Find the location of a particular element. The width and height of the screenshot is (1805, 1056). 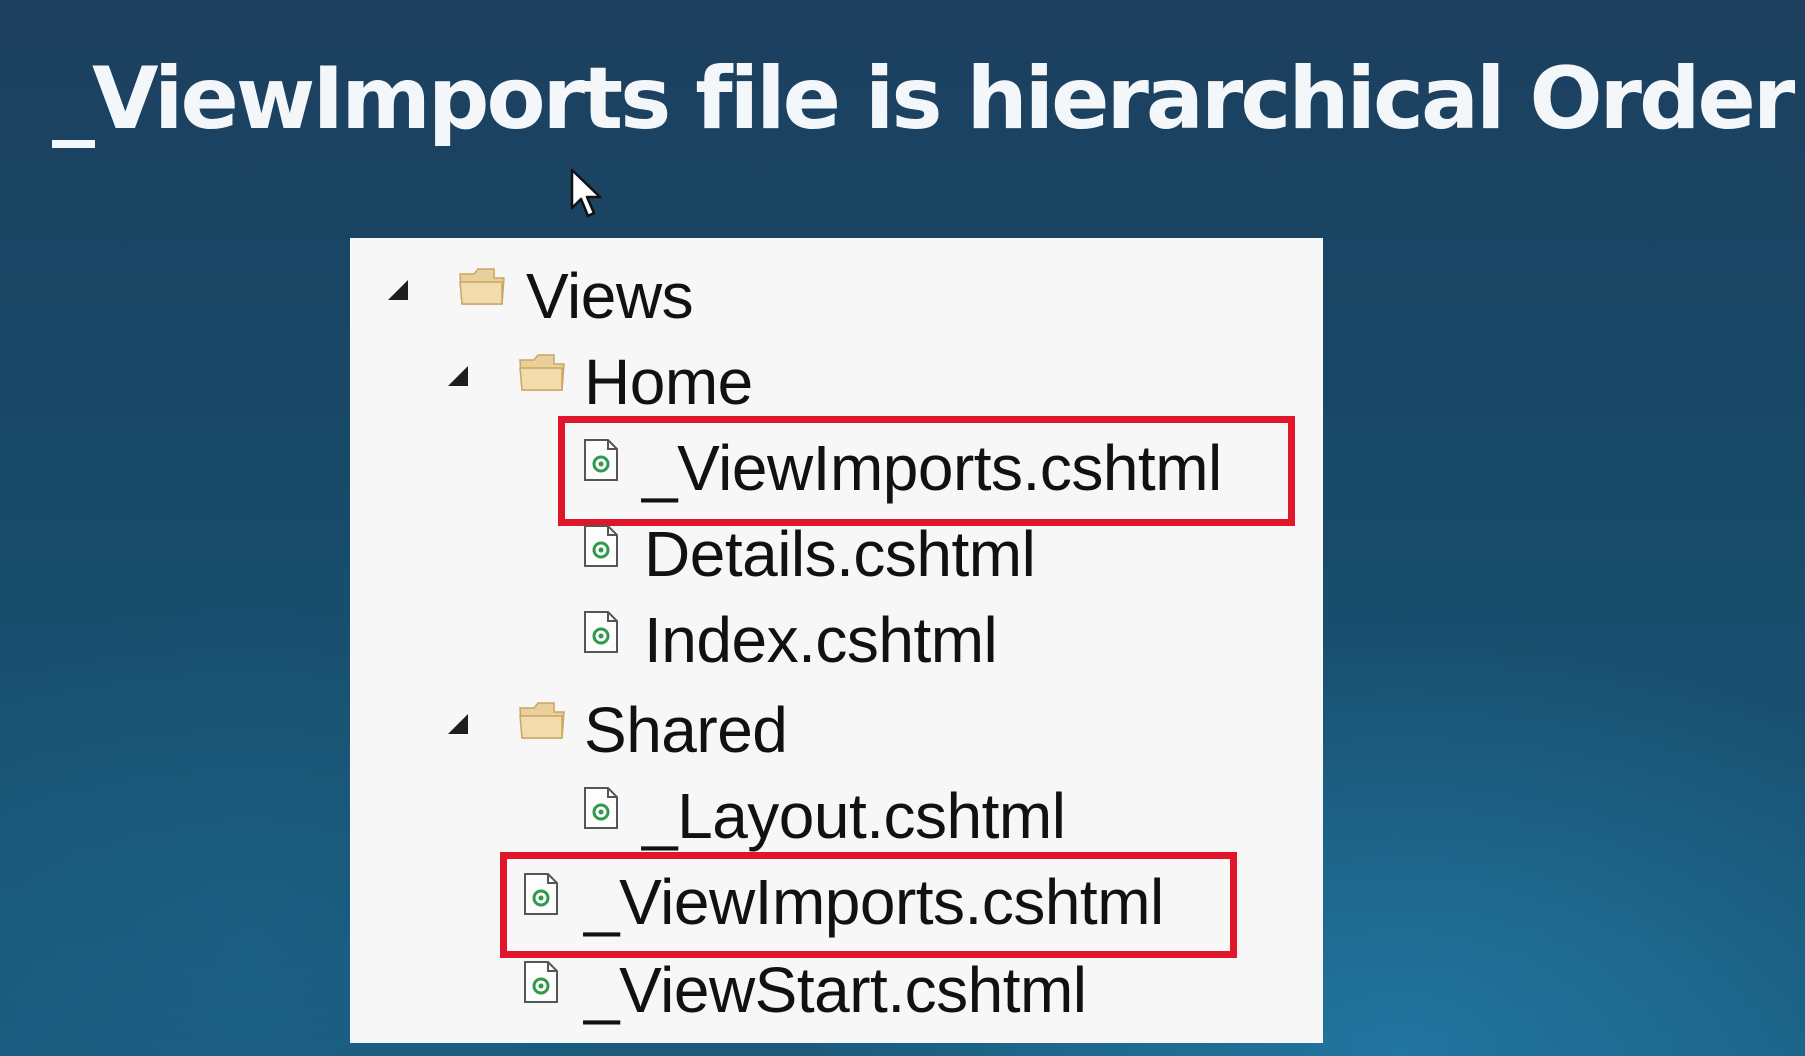

tree-label-viewstart: _ViewStart.cshtml is located at coordinates (835, 990).